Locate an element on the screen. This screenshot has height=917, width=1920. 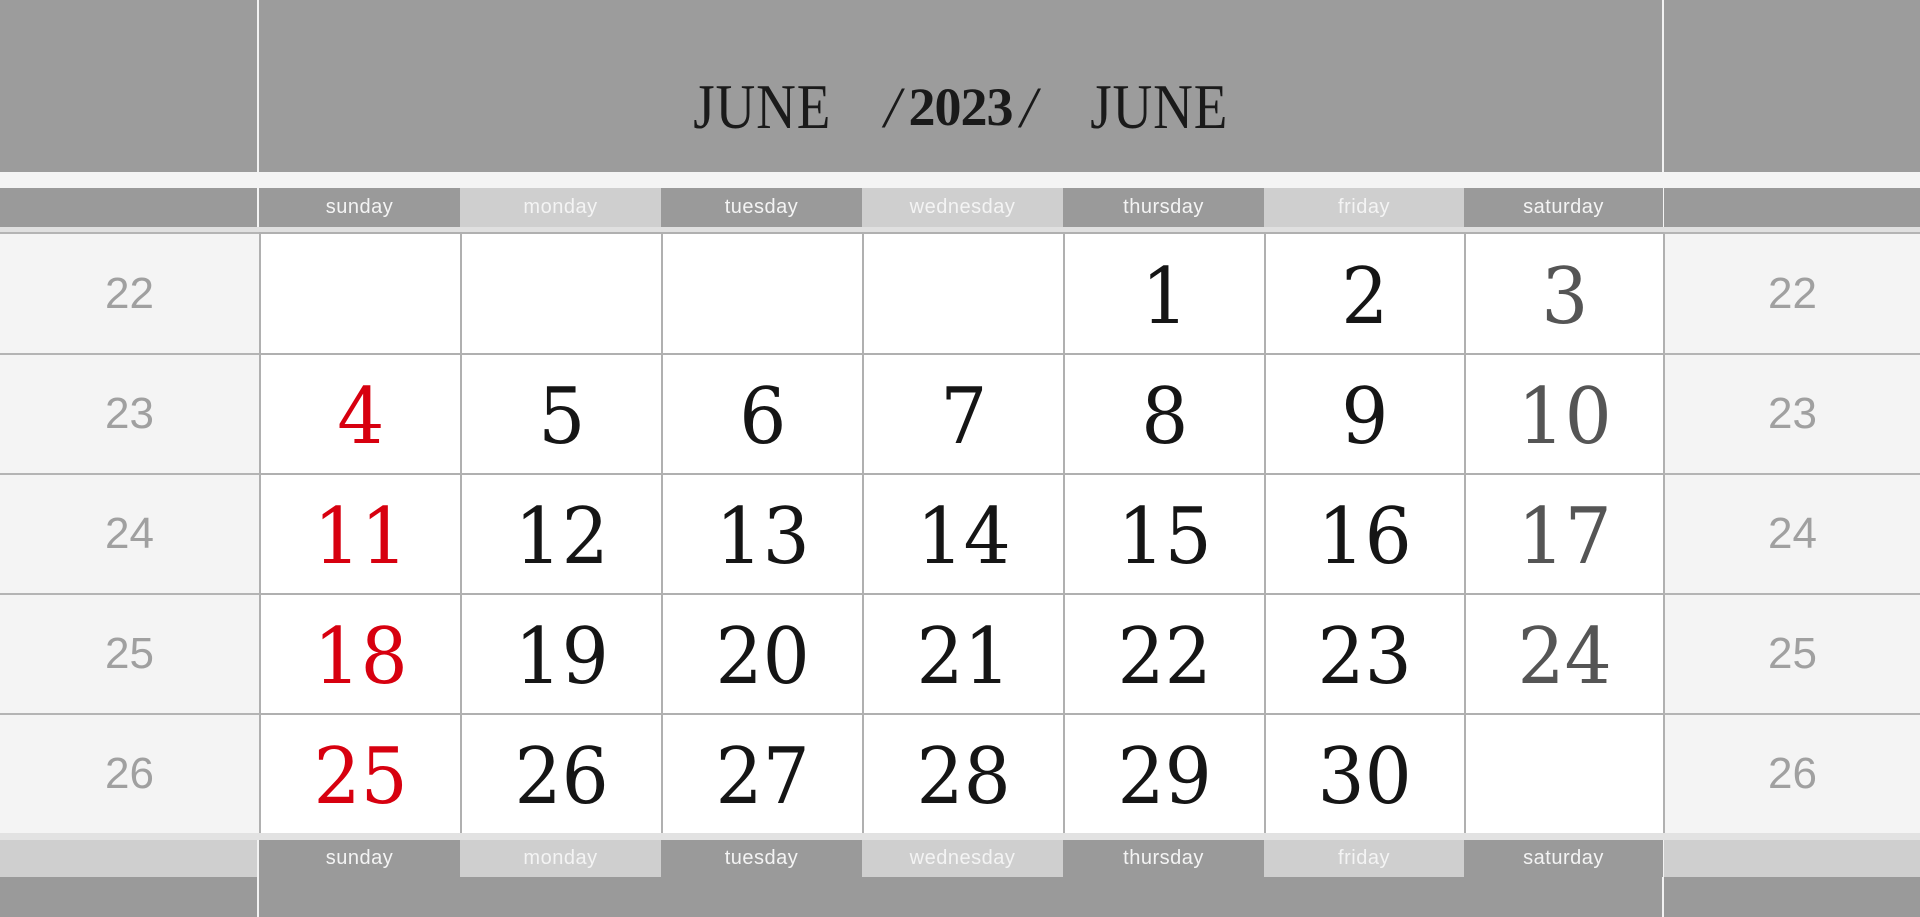
day-cell: 27 is located at coordinates (761, 773).